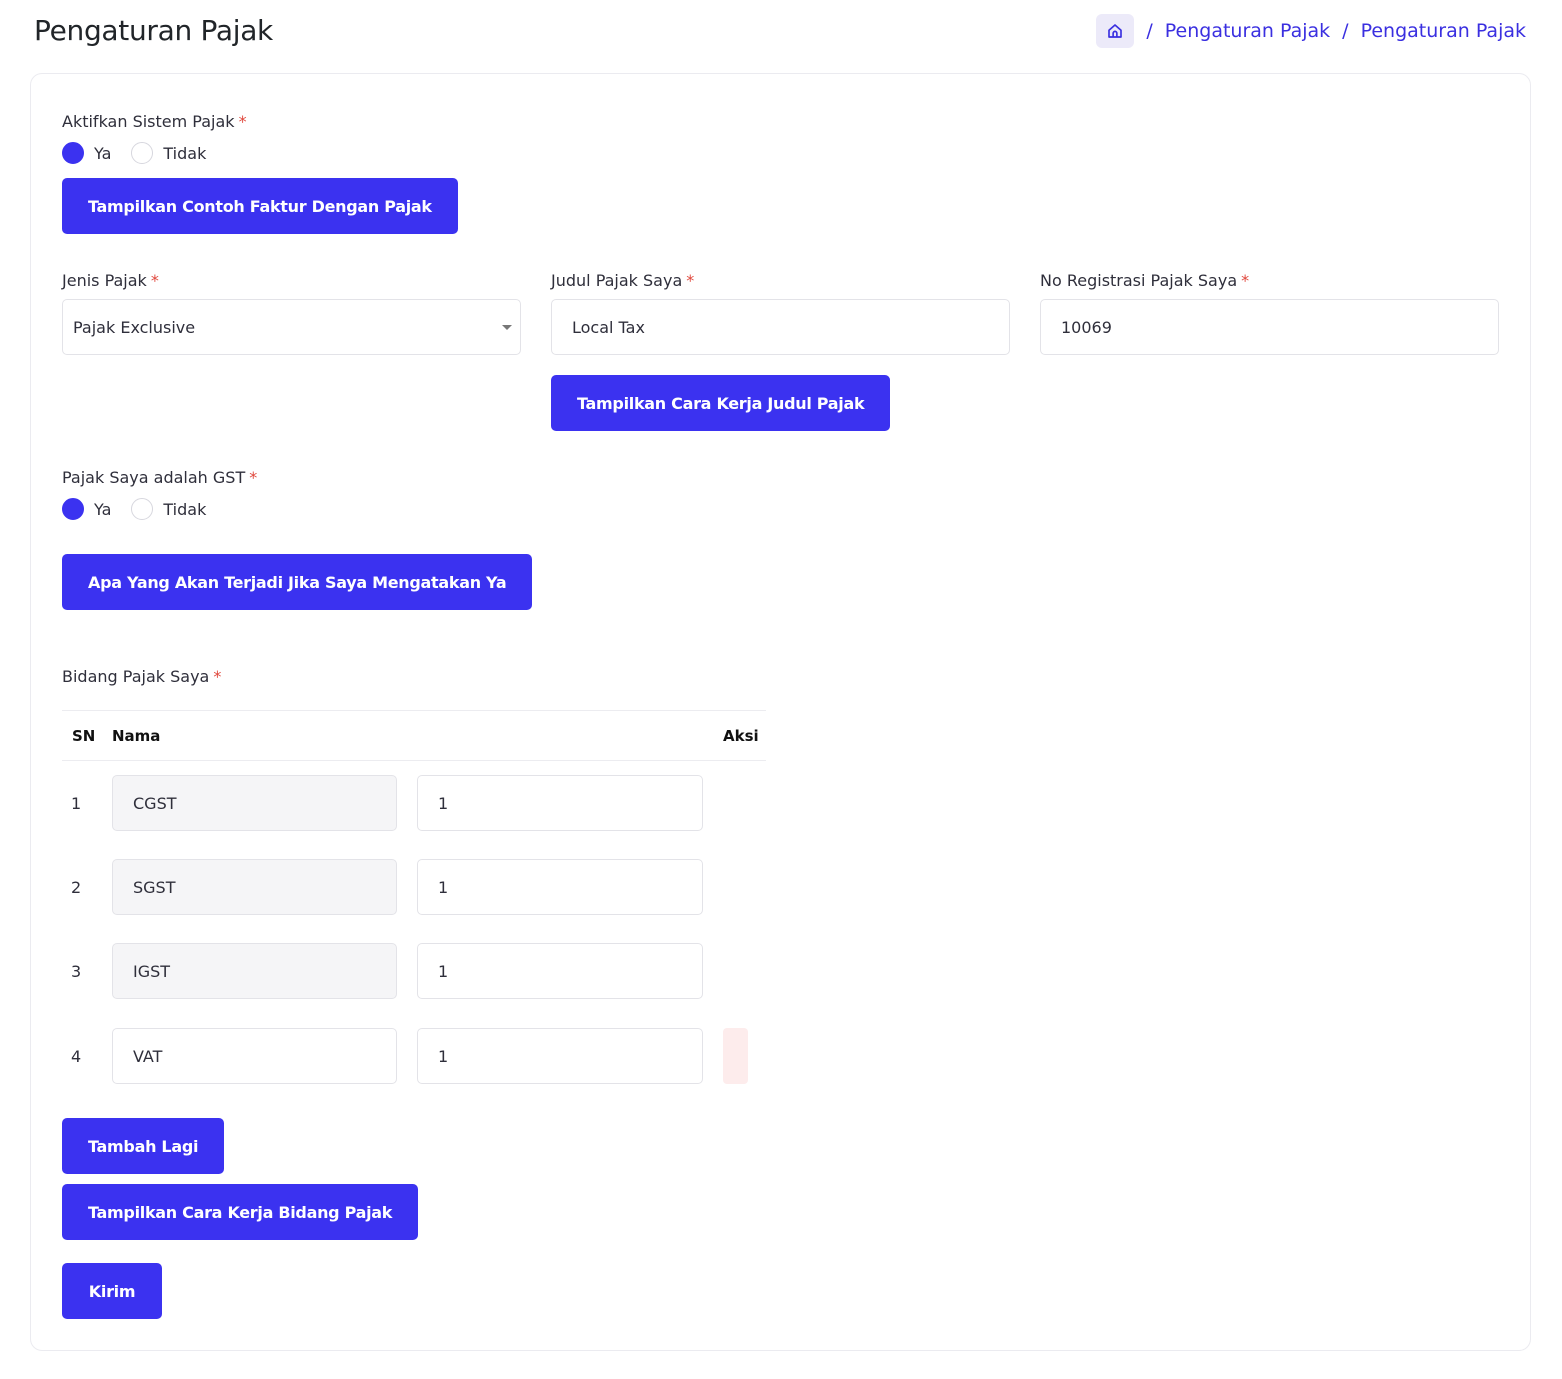 This screenshot has height=1379, width=1562. What do you see at coordinates (735, 1056) in the screenshot?
I see `delete-row-button` at bounding box center [735, 1056].